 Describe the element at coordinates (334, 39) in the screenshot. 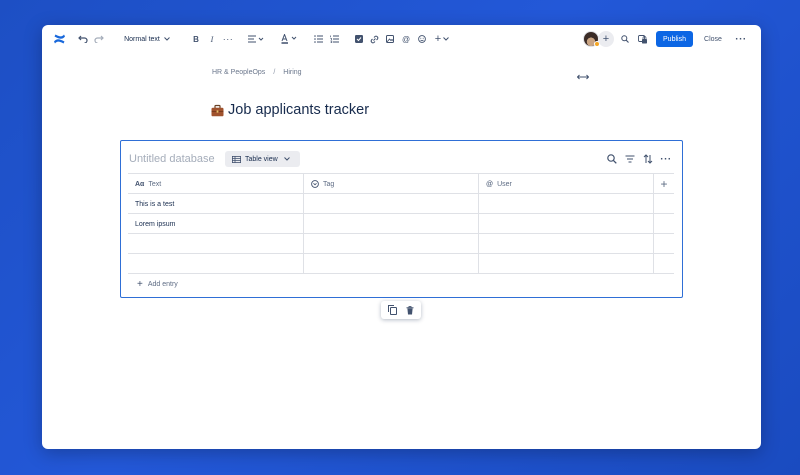

I see `numbered-list-icon` at that location.